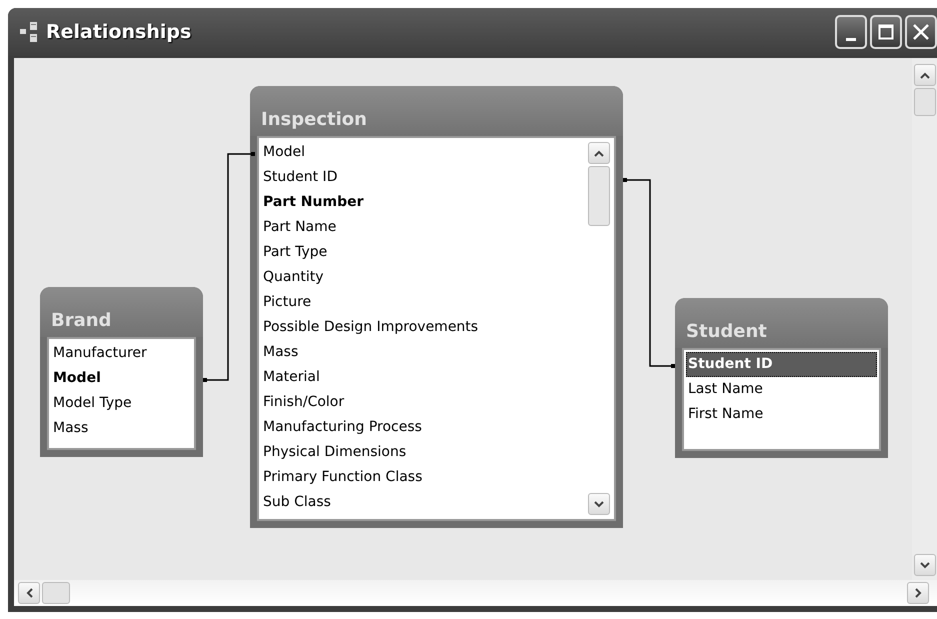 The image size is (937, 619). I want to click on chevron-right-icon, so click(918, 593).